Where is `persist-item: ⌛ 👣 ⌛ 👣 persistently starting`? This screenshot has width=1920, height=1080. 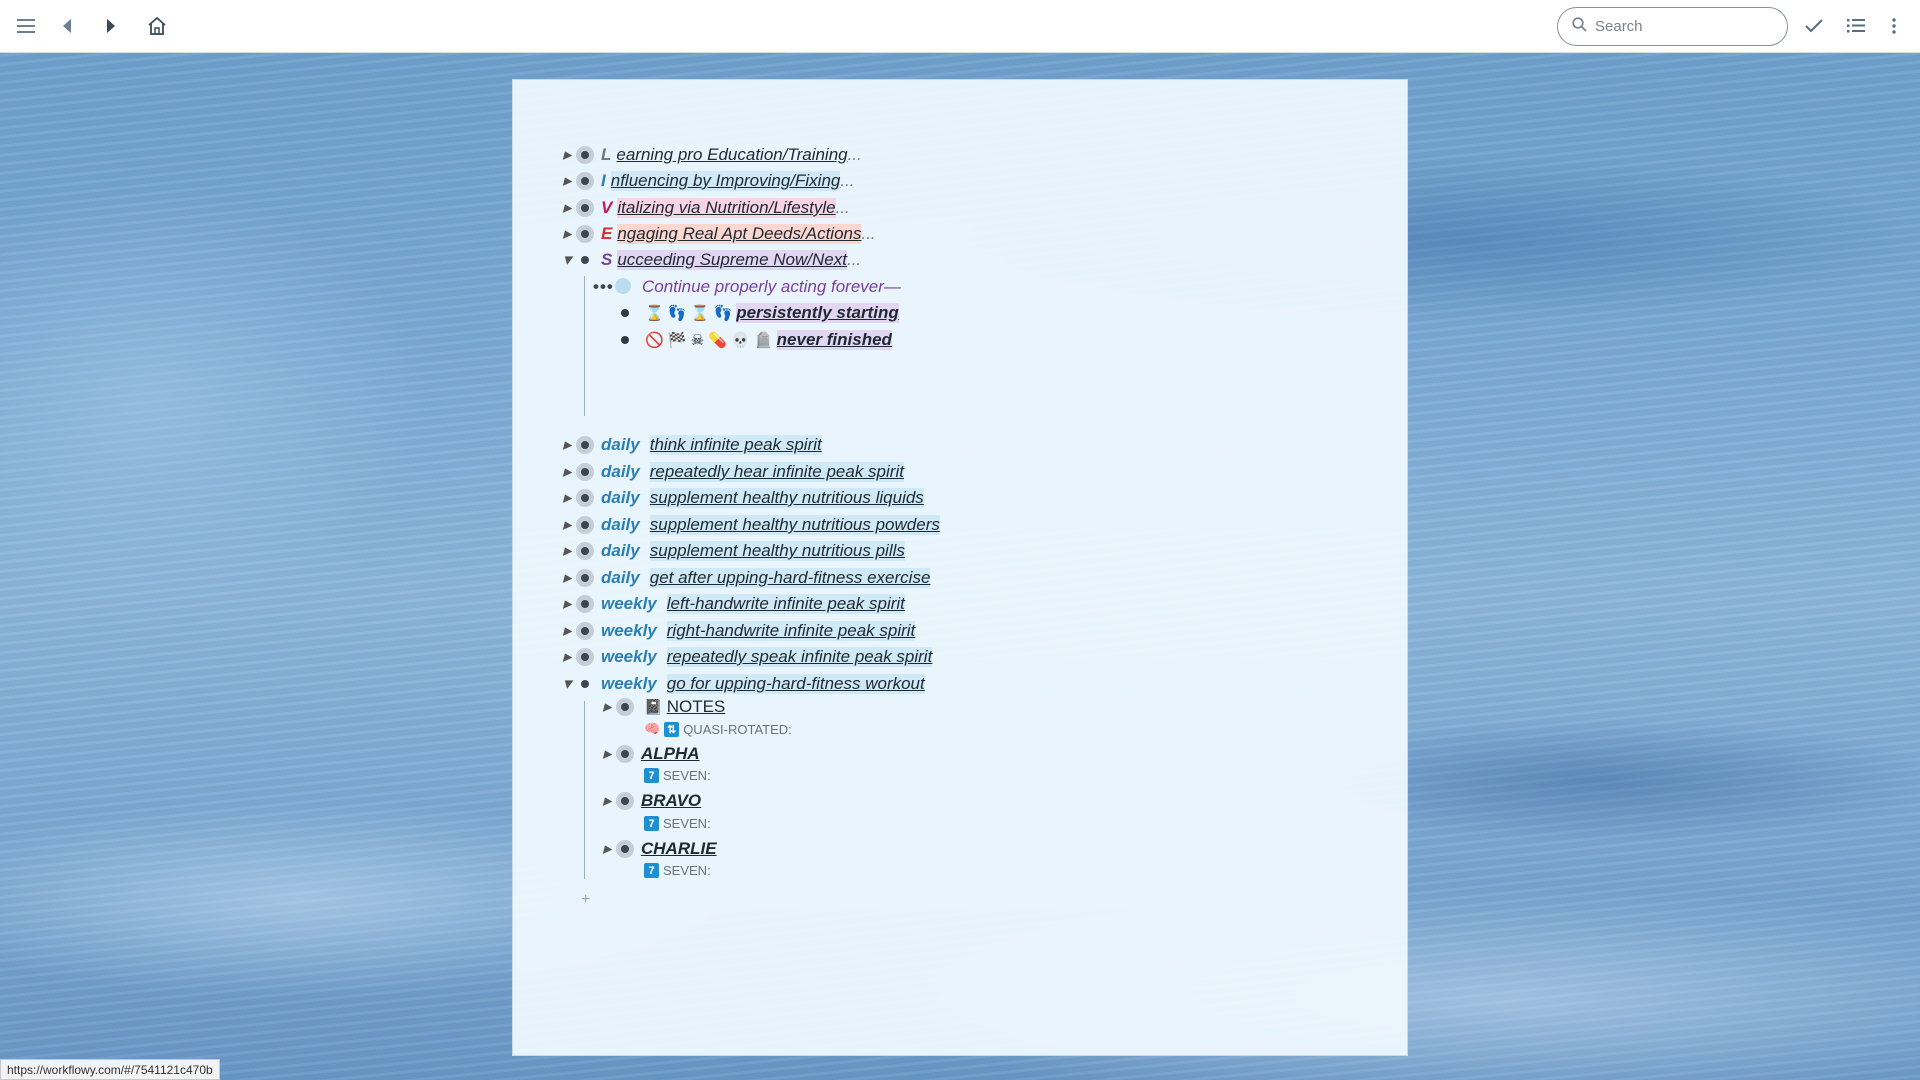 persist-item: ⌛ 👣 ⌛ 👣 persistently starting is located at coordinates (772, 313).